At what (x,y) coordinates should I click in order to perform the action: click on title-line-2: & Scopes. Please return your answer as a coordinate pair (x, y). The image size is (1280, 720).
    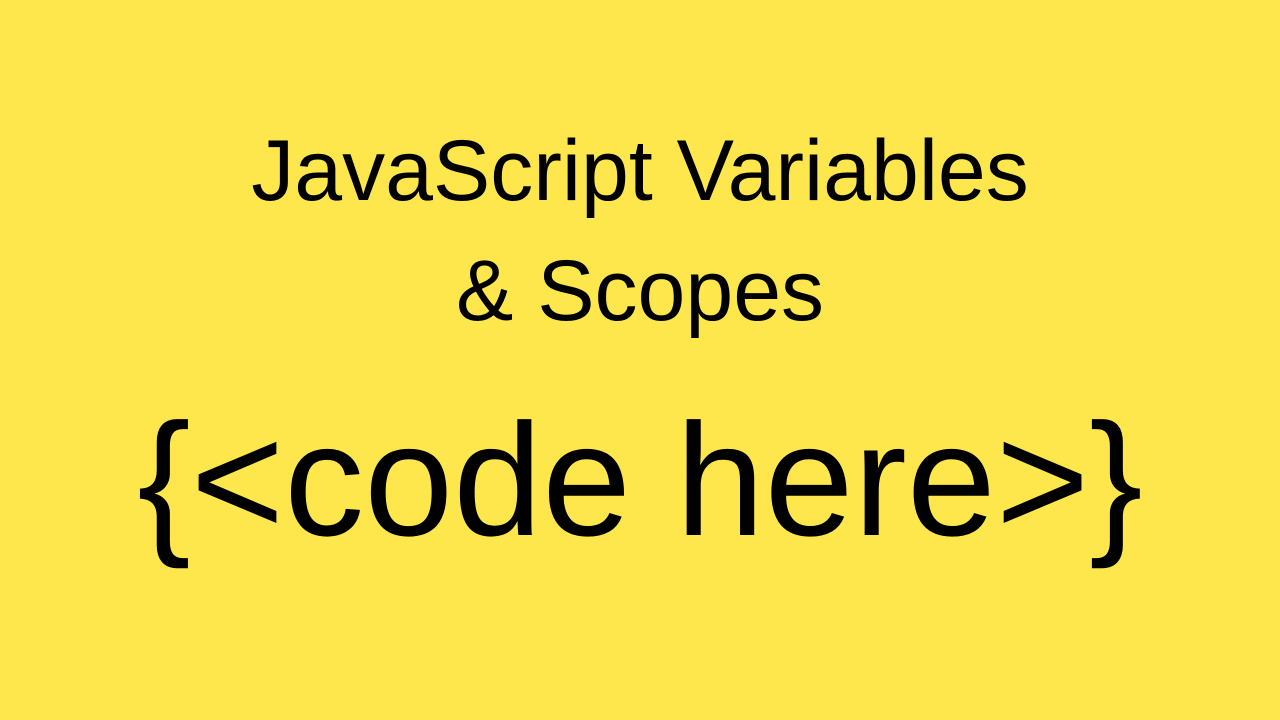
    Looking at the image, I should click on (640, 291).